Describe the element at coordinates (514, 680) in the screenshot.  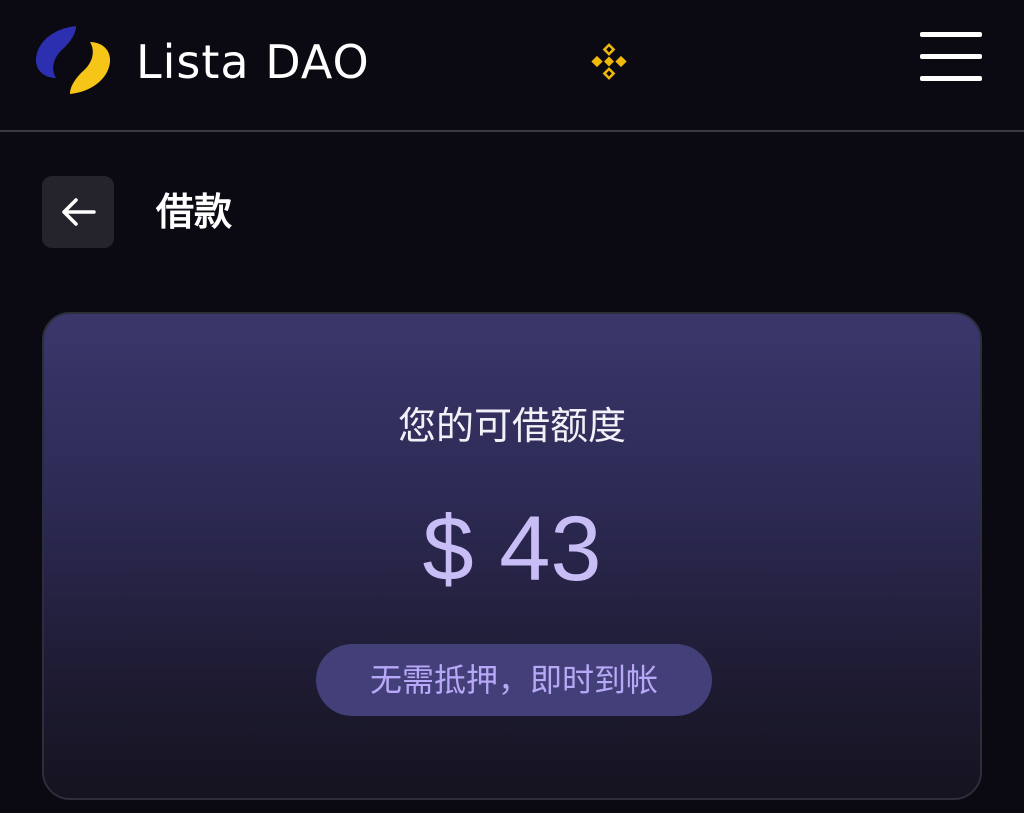
I see `no-collateral-badge: 无需抵押，即时到帐` at that location.